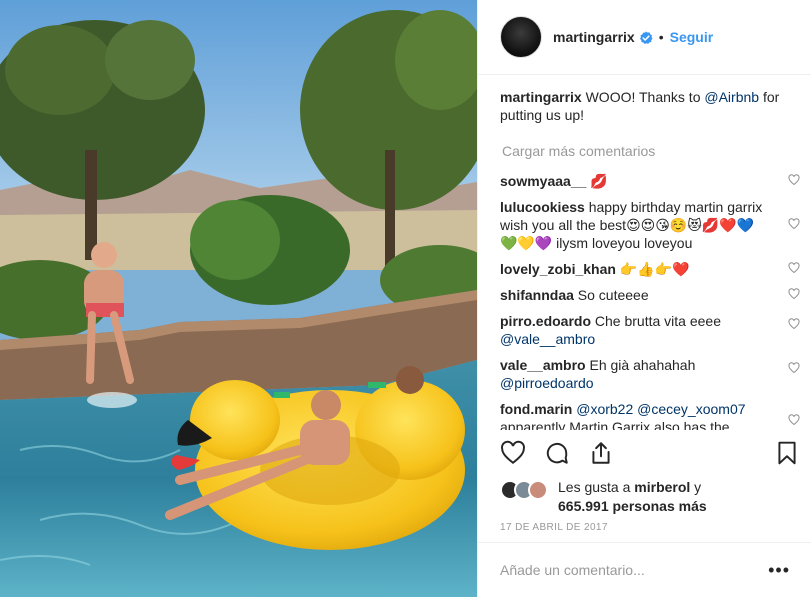 Image resolution: width=811 pixels, height=597 pixels. Describe the element at coordinates (643, 97) in the screenshot. I see `caption-text: WOOO! Thanks to` at that location.